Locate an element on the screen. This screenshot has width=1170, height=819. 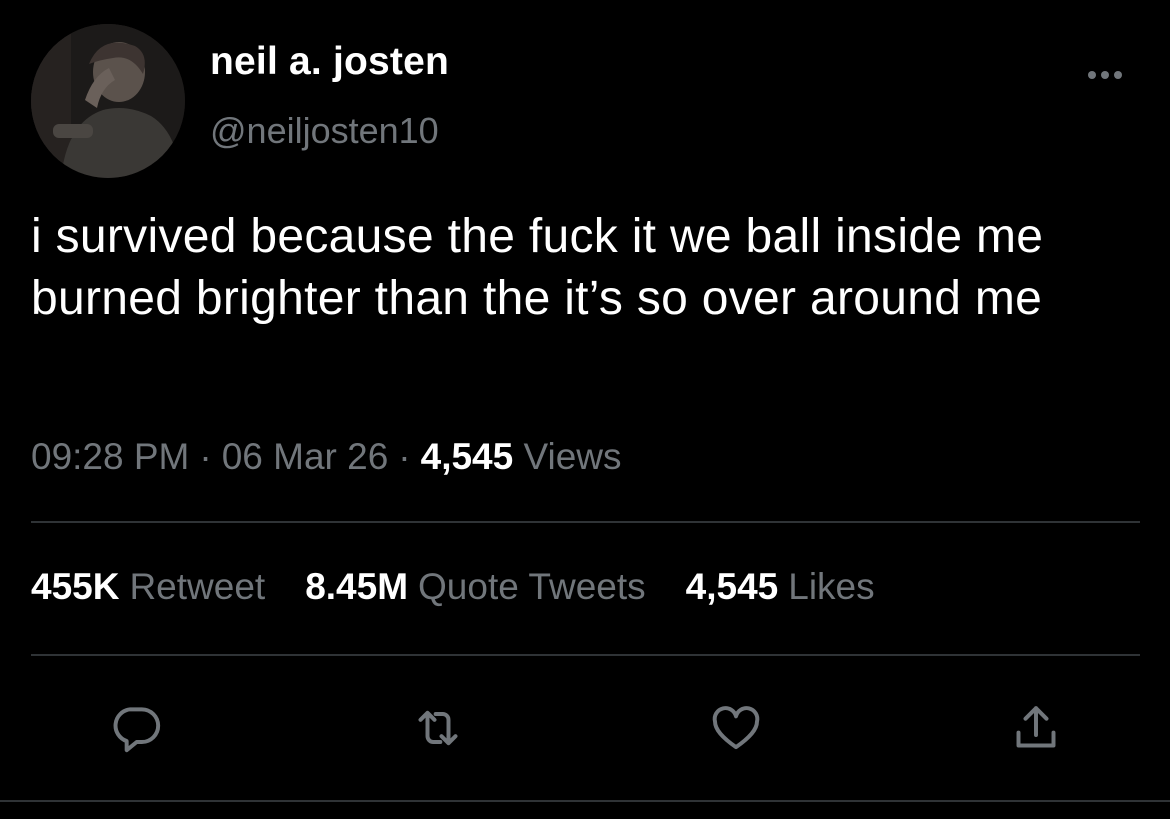
author-display-name: neil a. josten is located at coordinates (329, 62).